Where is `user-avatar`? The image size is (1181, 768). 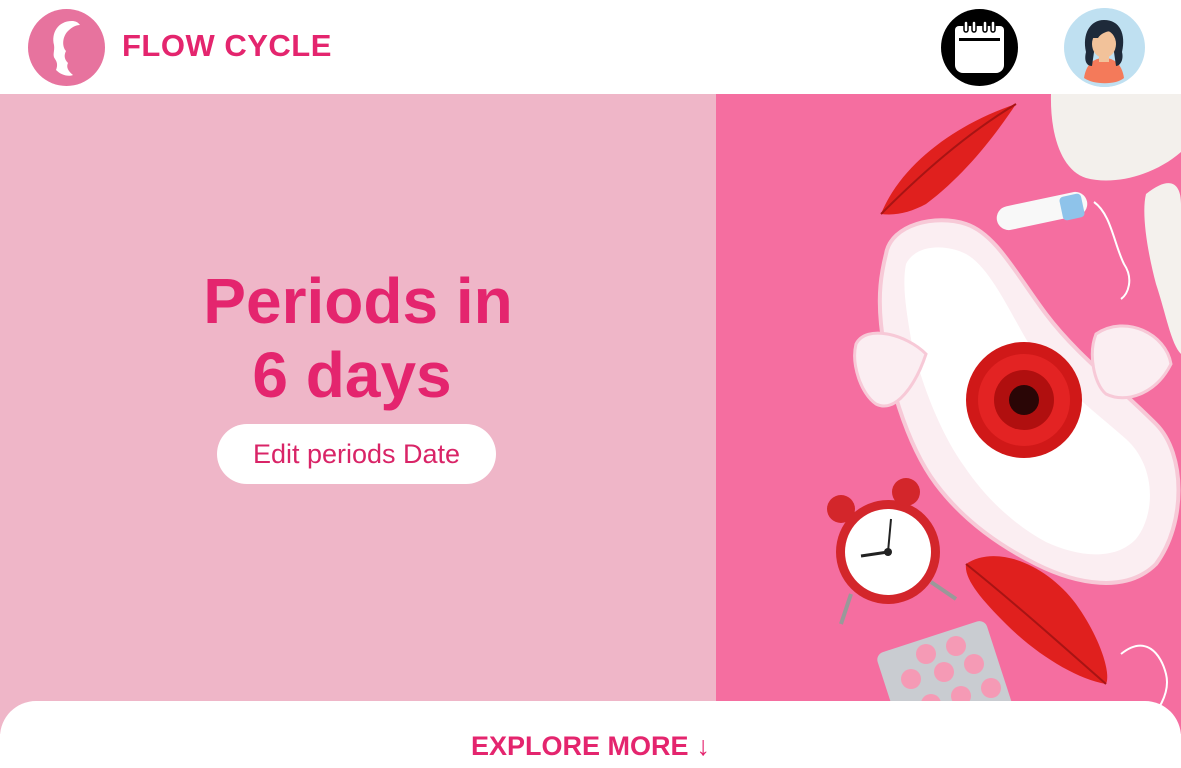
user-avatar is located at coordinates (1104, 47).